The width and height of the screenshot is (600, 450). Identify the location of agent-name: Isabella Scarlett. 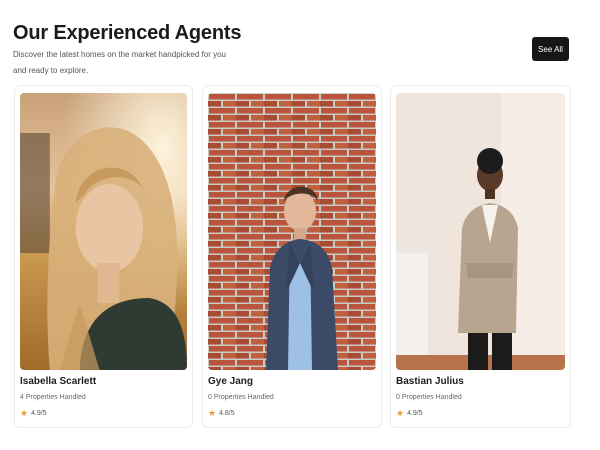
(58, 381).